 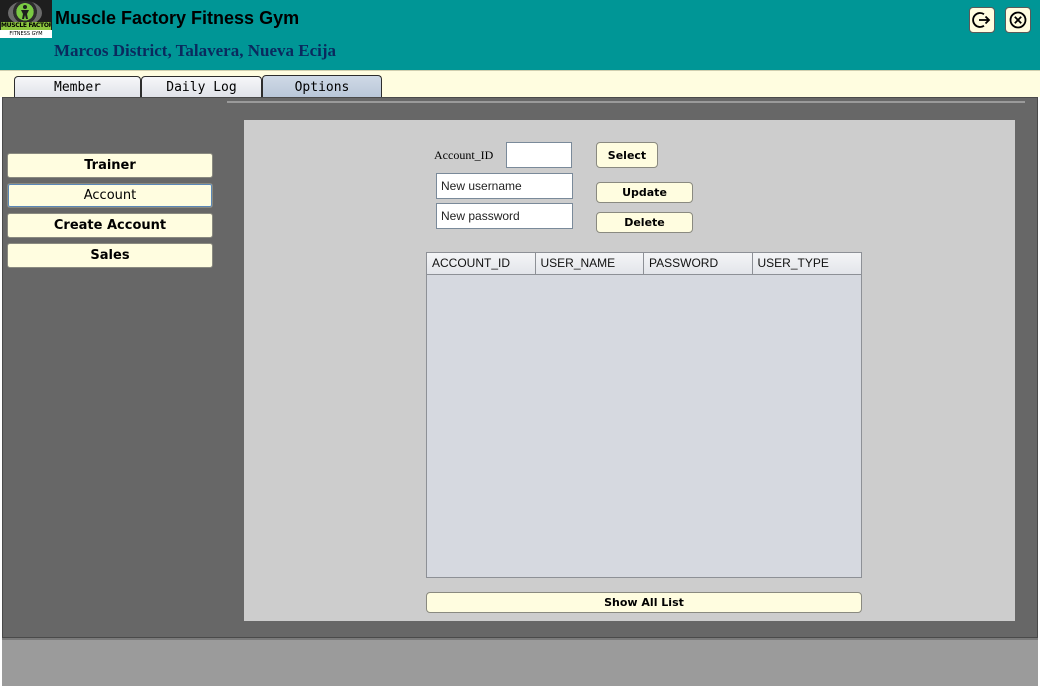 I want to click on account-id-label: Account_ID, so click(x=464, y=155).